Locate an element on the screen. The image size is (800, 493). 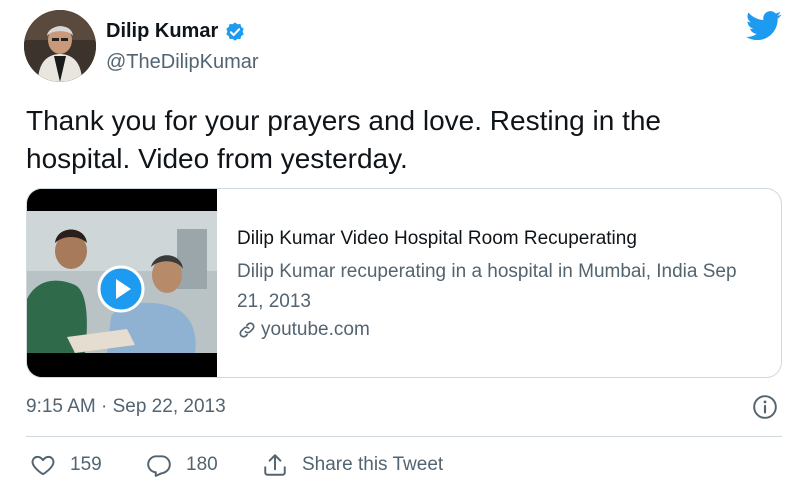
card-domain-row: youtube.com is located at coordinates (502, 330).